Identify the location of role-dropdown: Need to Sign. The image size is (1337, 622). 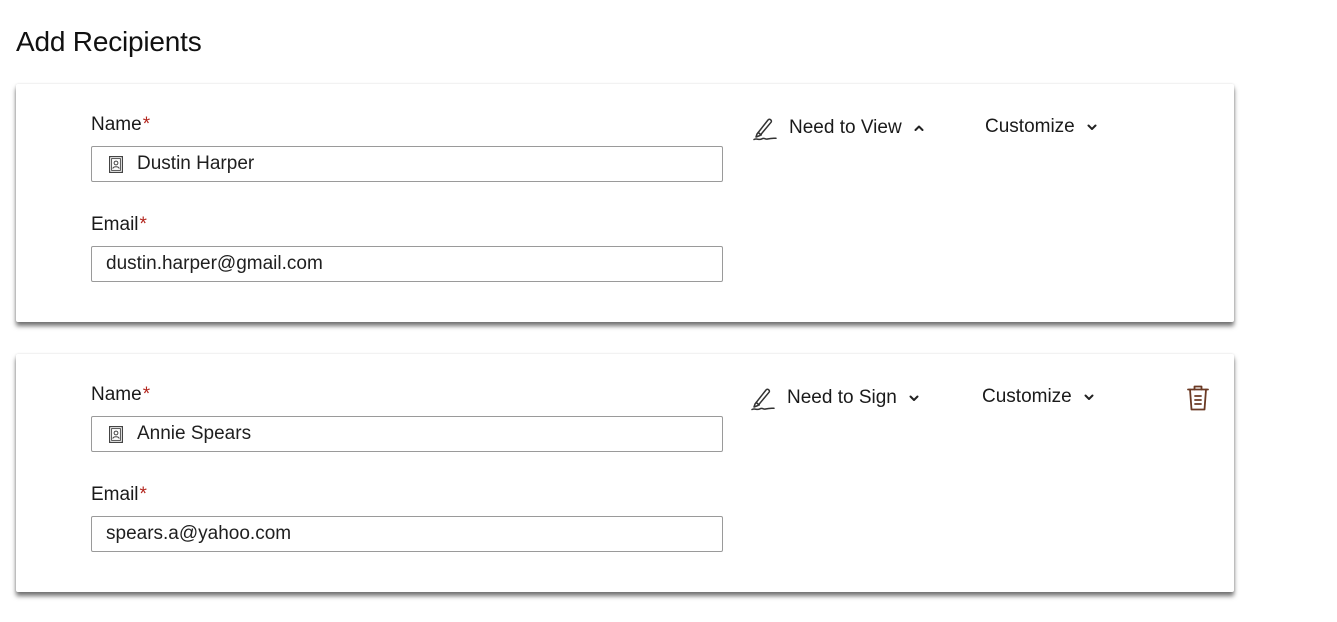
(835, 398).